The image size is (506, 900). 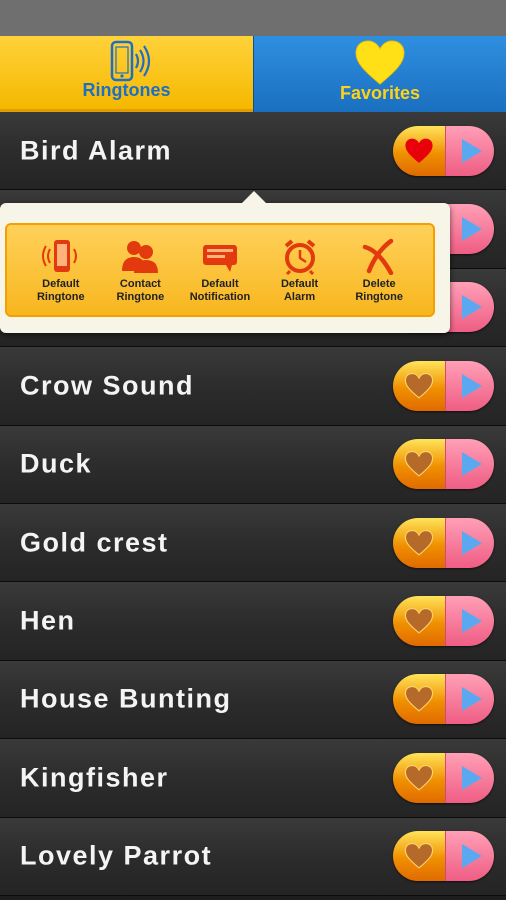 I want to click on action-label: Default Alarm, so click(x=299, y=290).